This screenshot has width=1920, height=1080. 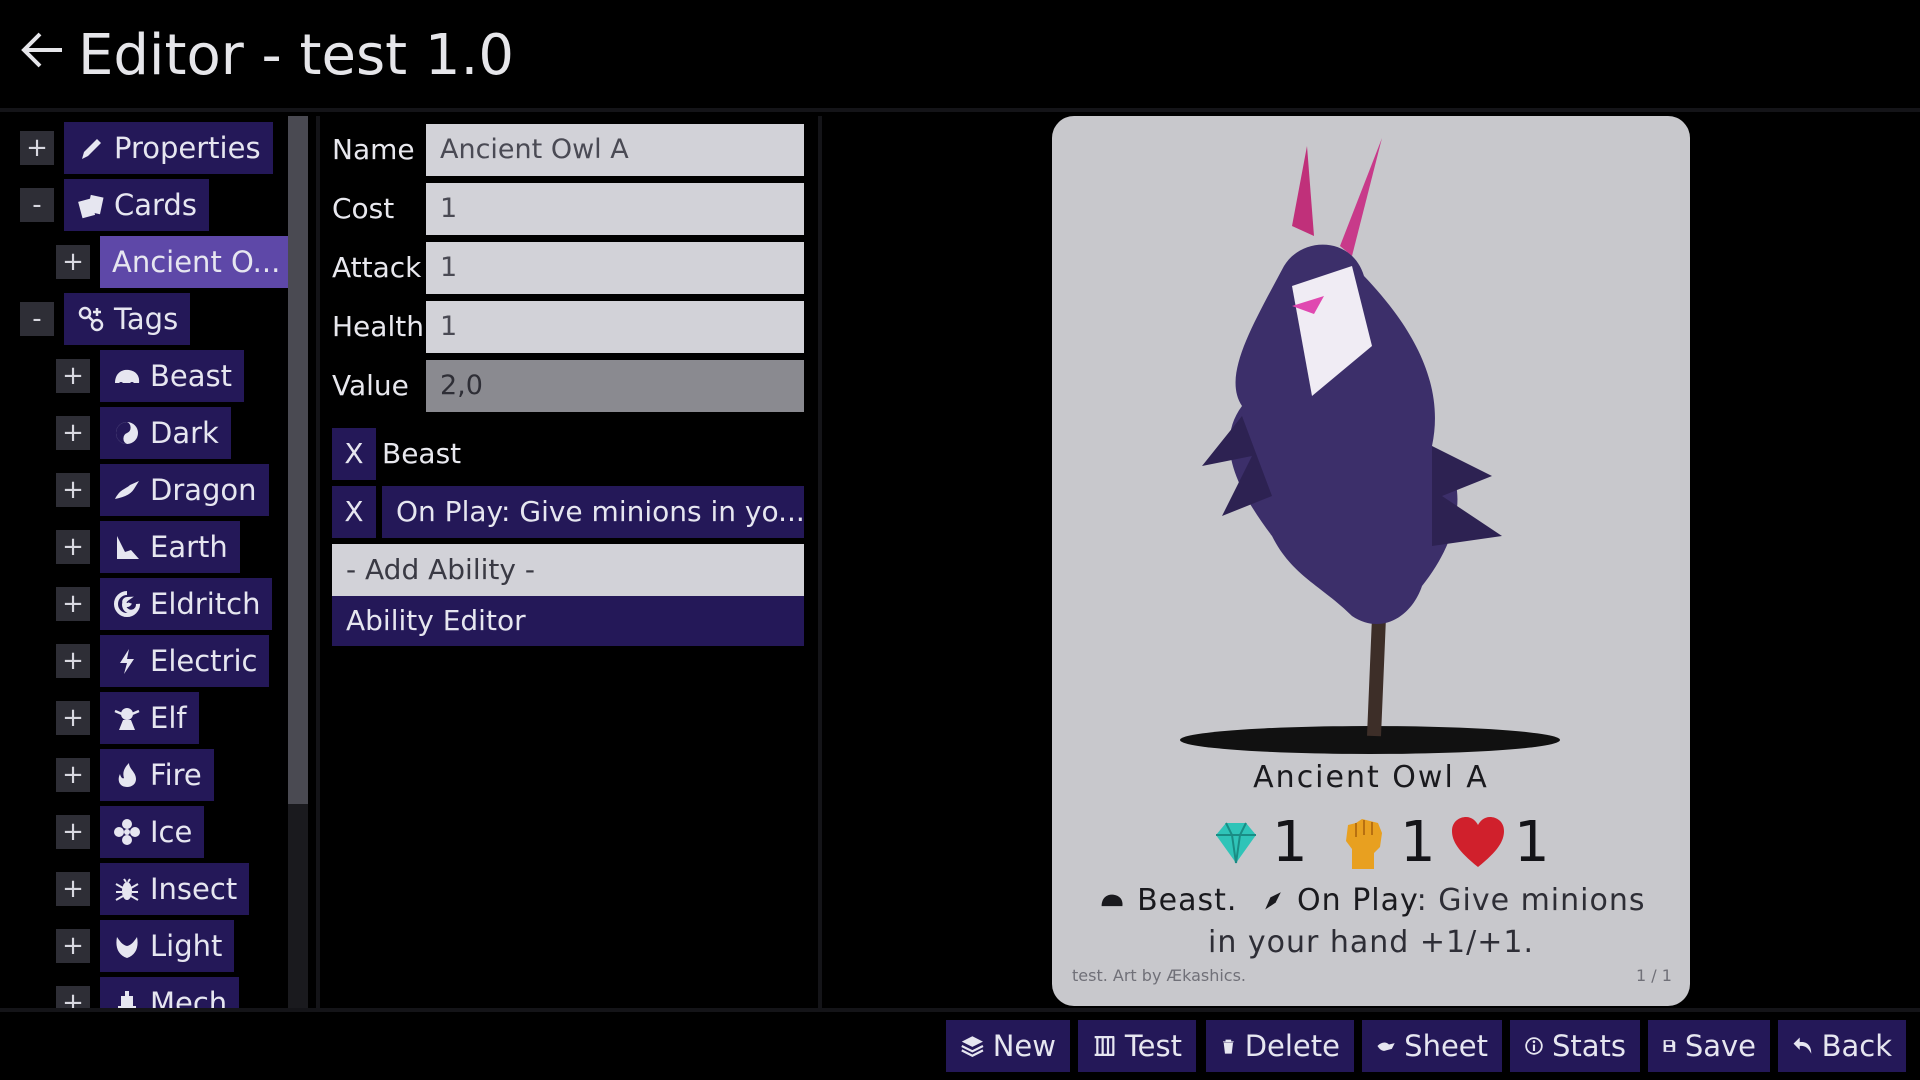 I want to click on sheet-button: Sheet, so click(x=1432, y=1046).